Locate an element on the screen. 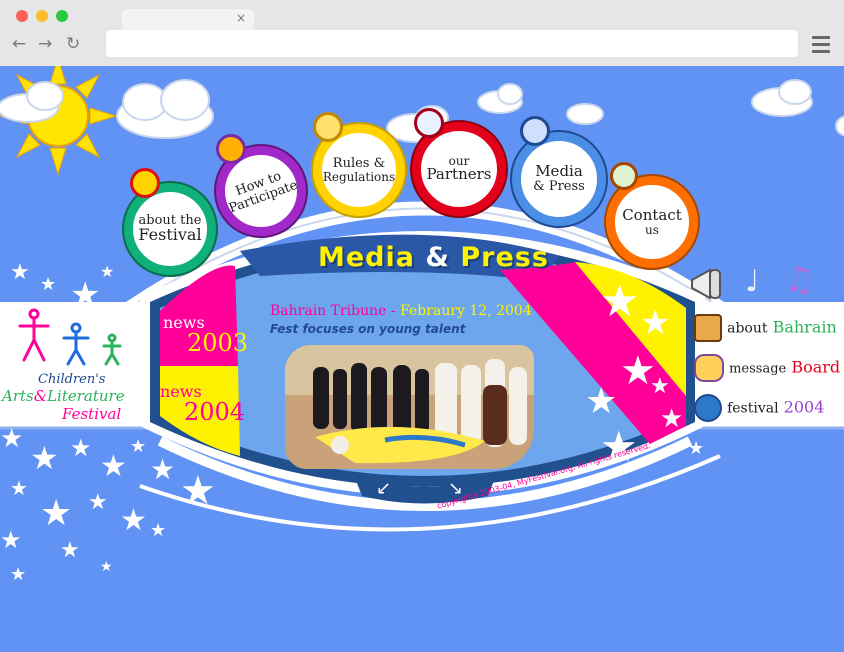 The image size is (844, 652). title-press: Press is located at coordinates (504, 257).